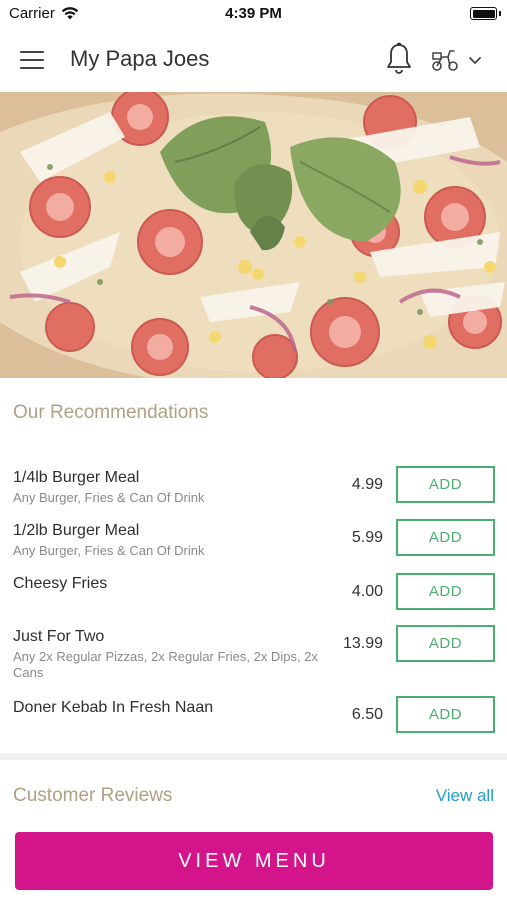  What do you see at coordinates (140, 58) in the screenshot?
I see `page-title: My Papa Joes` at bounding box center [140, 58].